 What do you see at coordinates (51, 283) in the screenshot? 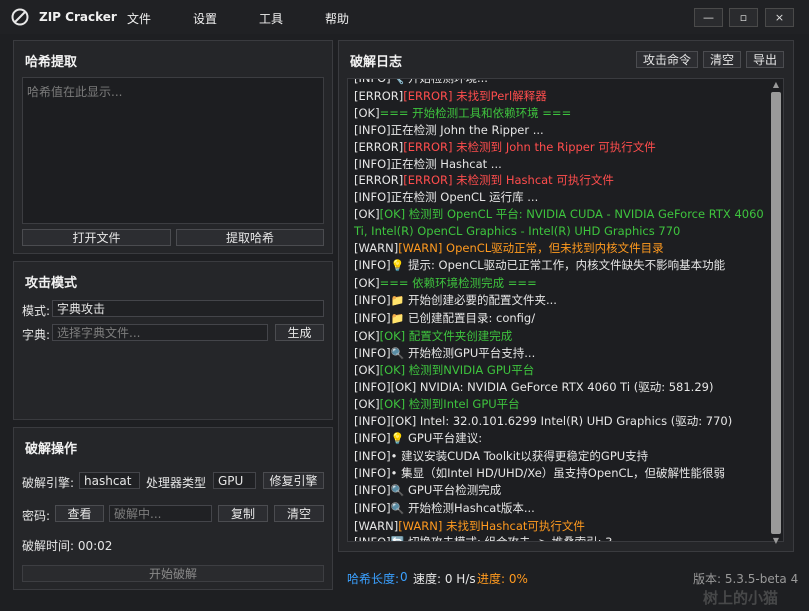
I see `attack-mode-title: 攻击模式` at bounding box center [51, 283].